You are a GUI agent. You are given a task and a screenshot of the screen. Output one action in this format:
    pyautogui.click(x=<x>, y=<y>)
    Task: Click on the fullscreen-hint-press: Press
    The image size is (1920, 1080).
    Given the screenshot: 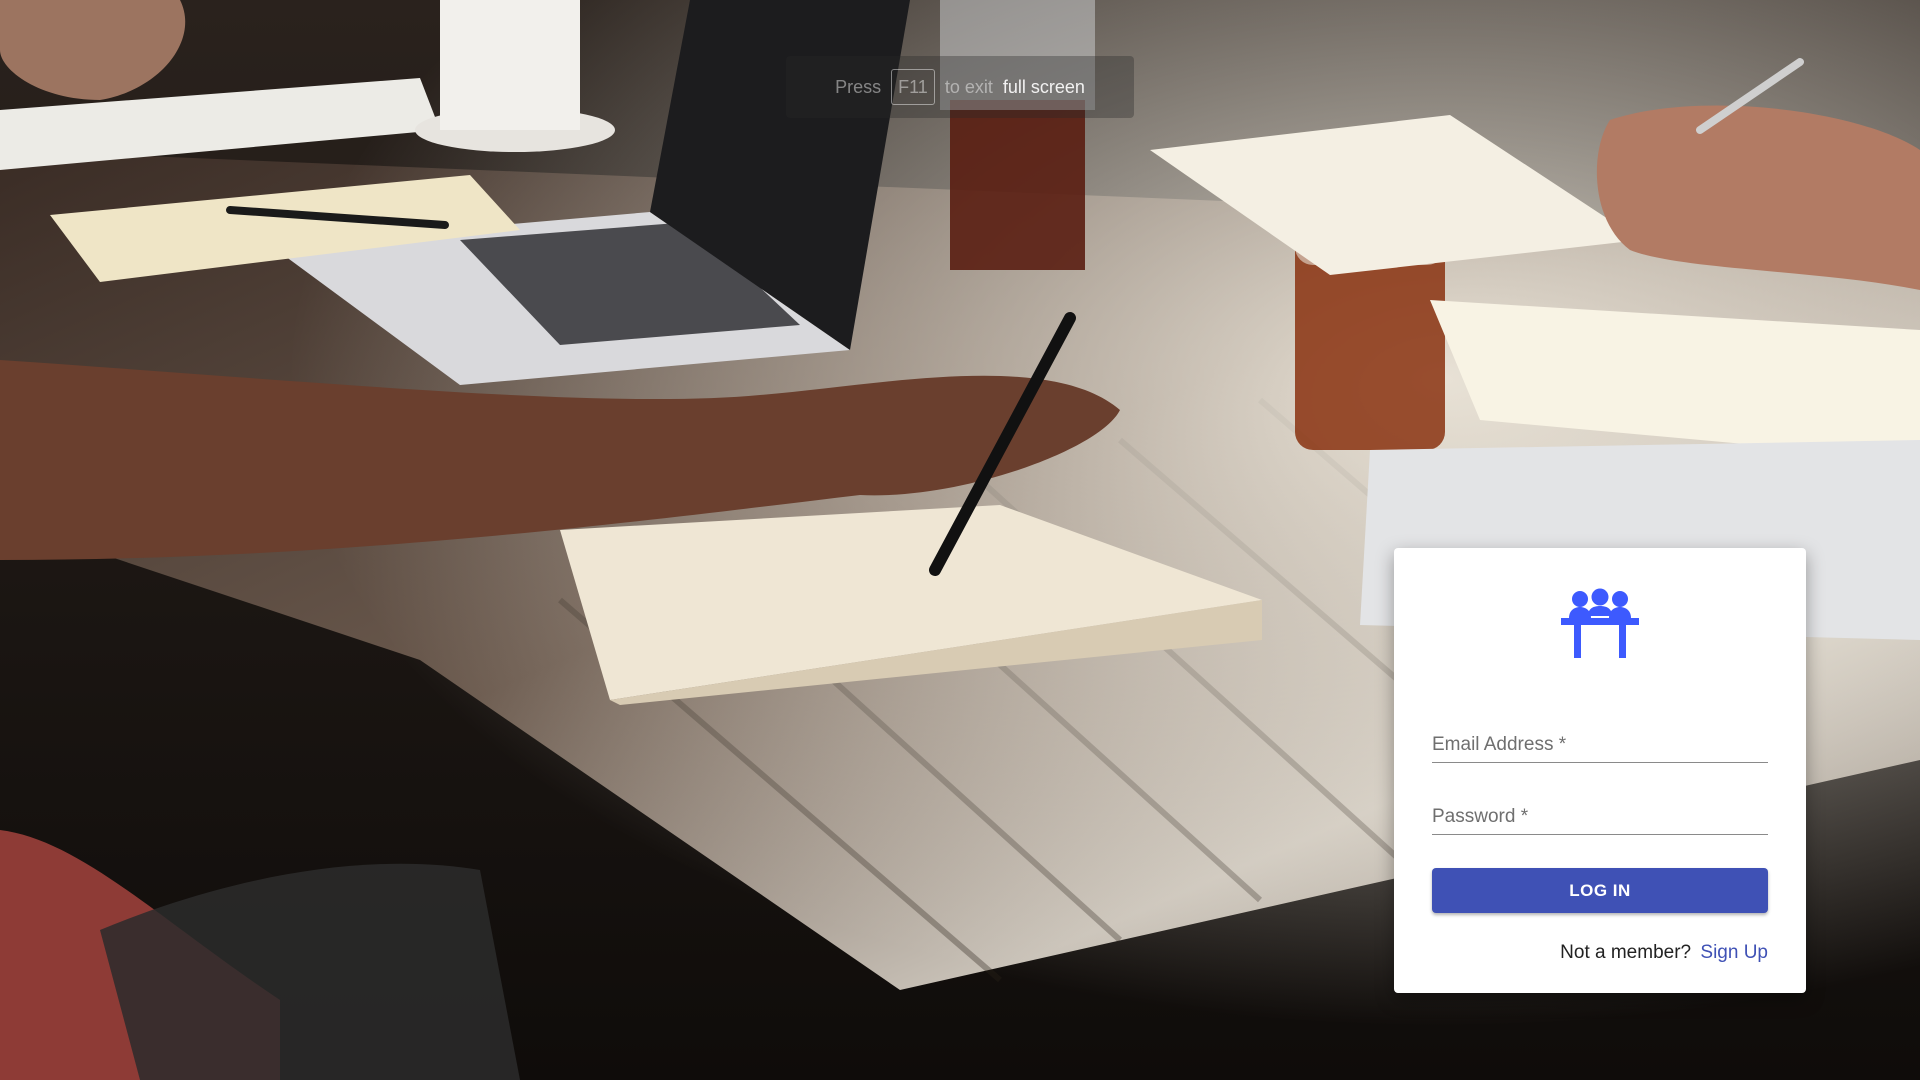 What is the action you would take?
    pyautogui.click(x=858, y=86)
    